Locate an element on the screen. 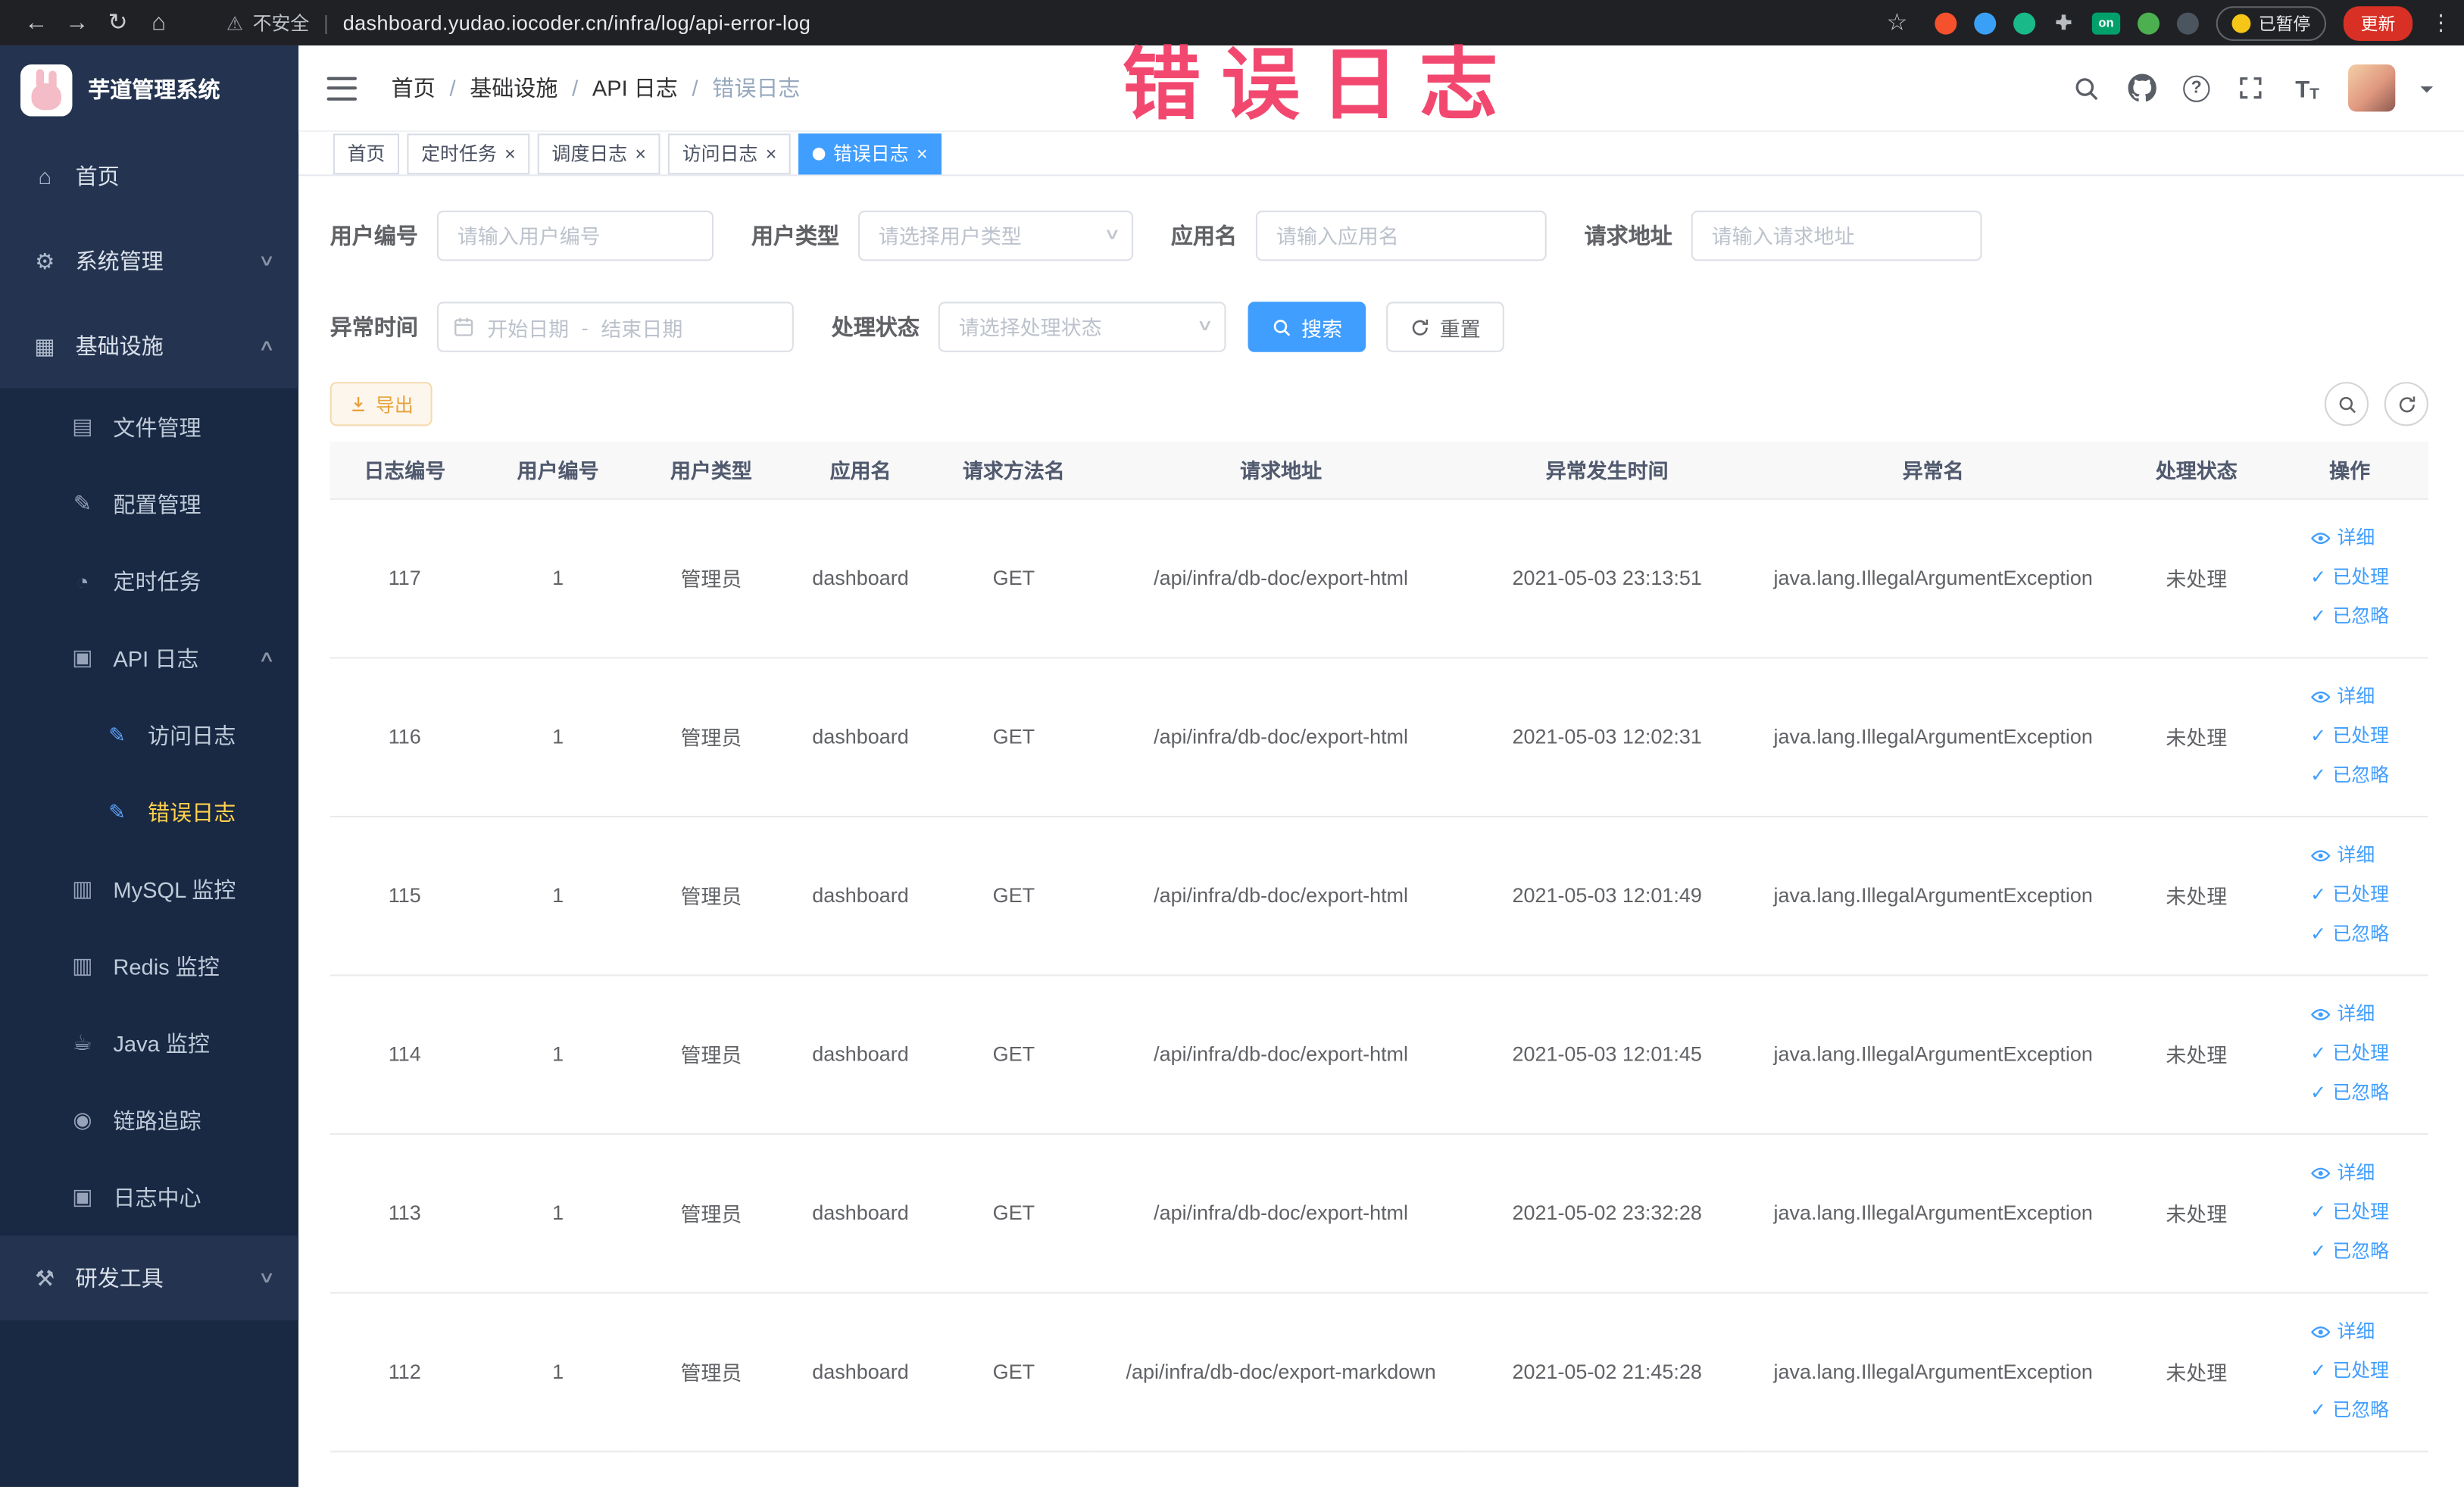 This screenshot has width=2464, height=1487. breadcrumb: 首页 / 基础设施 / API 日志 / 错误日志 is located at coordinates (596, 87).